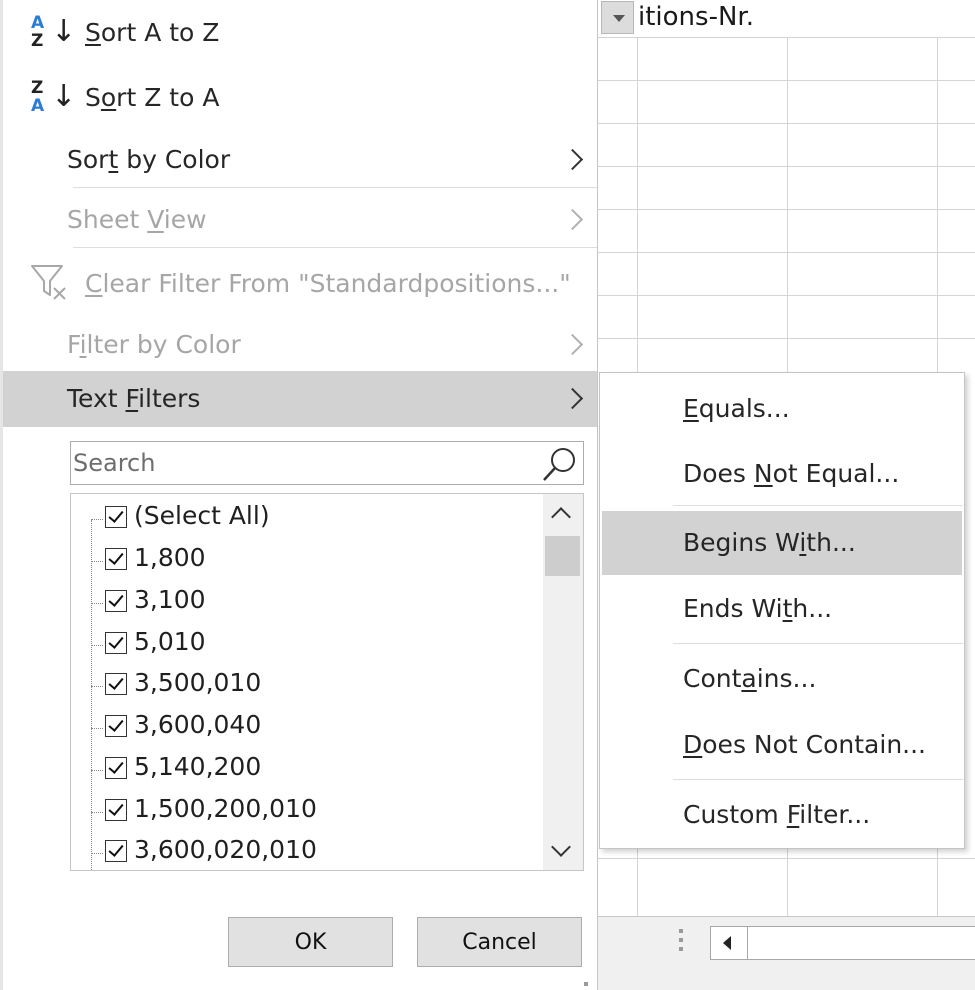  What do you see at coordinates (786, 18) in the screenshot?
I see `column-header-cell: itions-Nr.` at bounding box center [786, 18].